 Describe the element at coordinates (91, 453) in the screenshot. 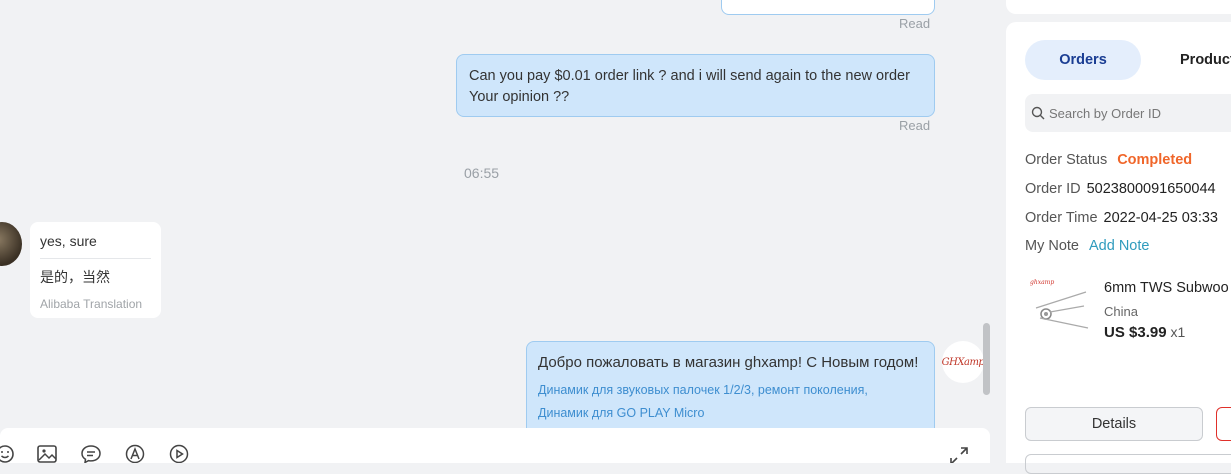

I see `quick-reply-icon` at that location.